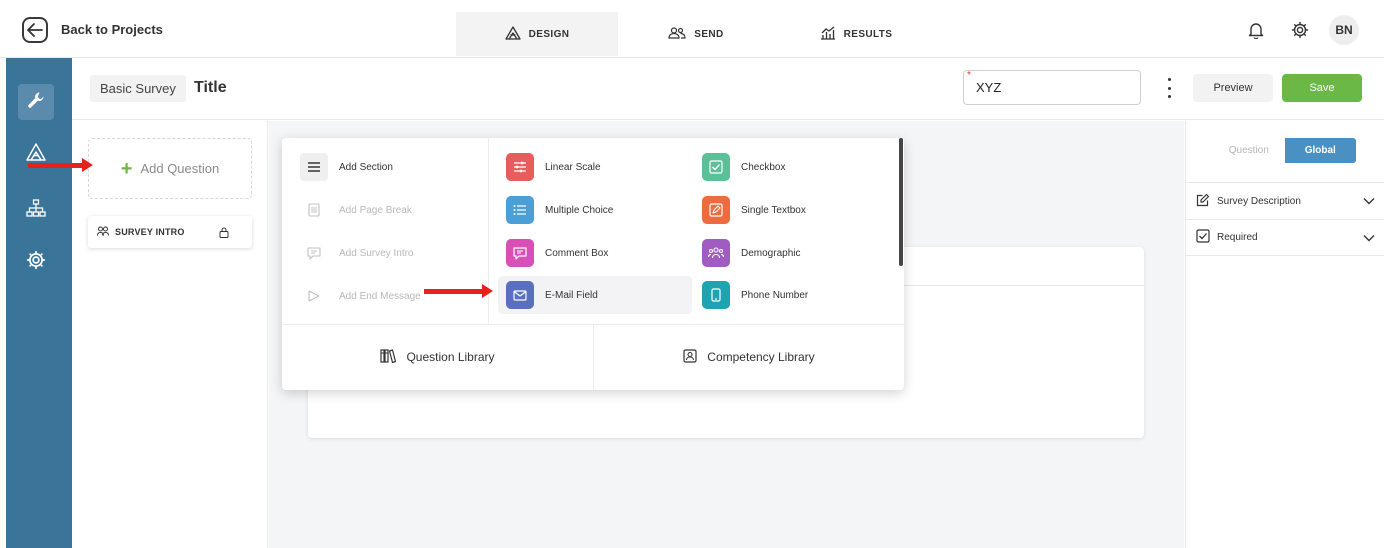 The height and width of the screenshot is (548, 1384). What do you see at coordinates (716, 167) in the screenshot?
I see `checkbox-icon` at bounding box center [716, 167].